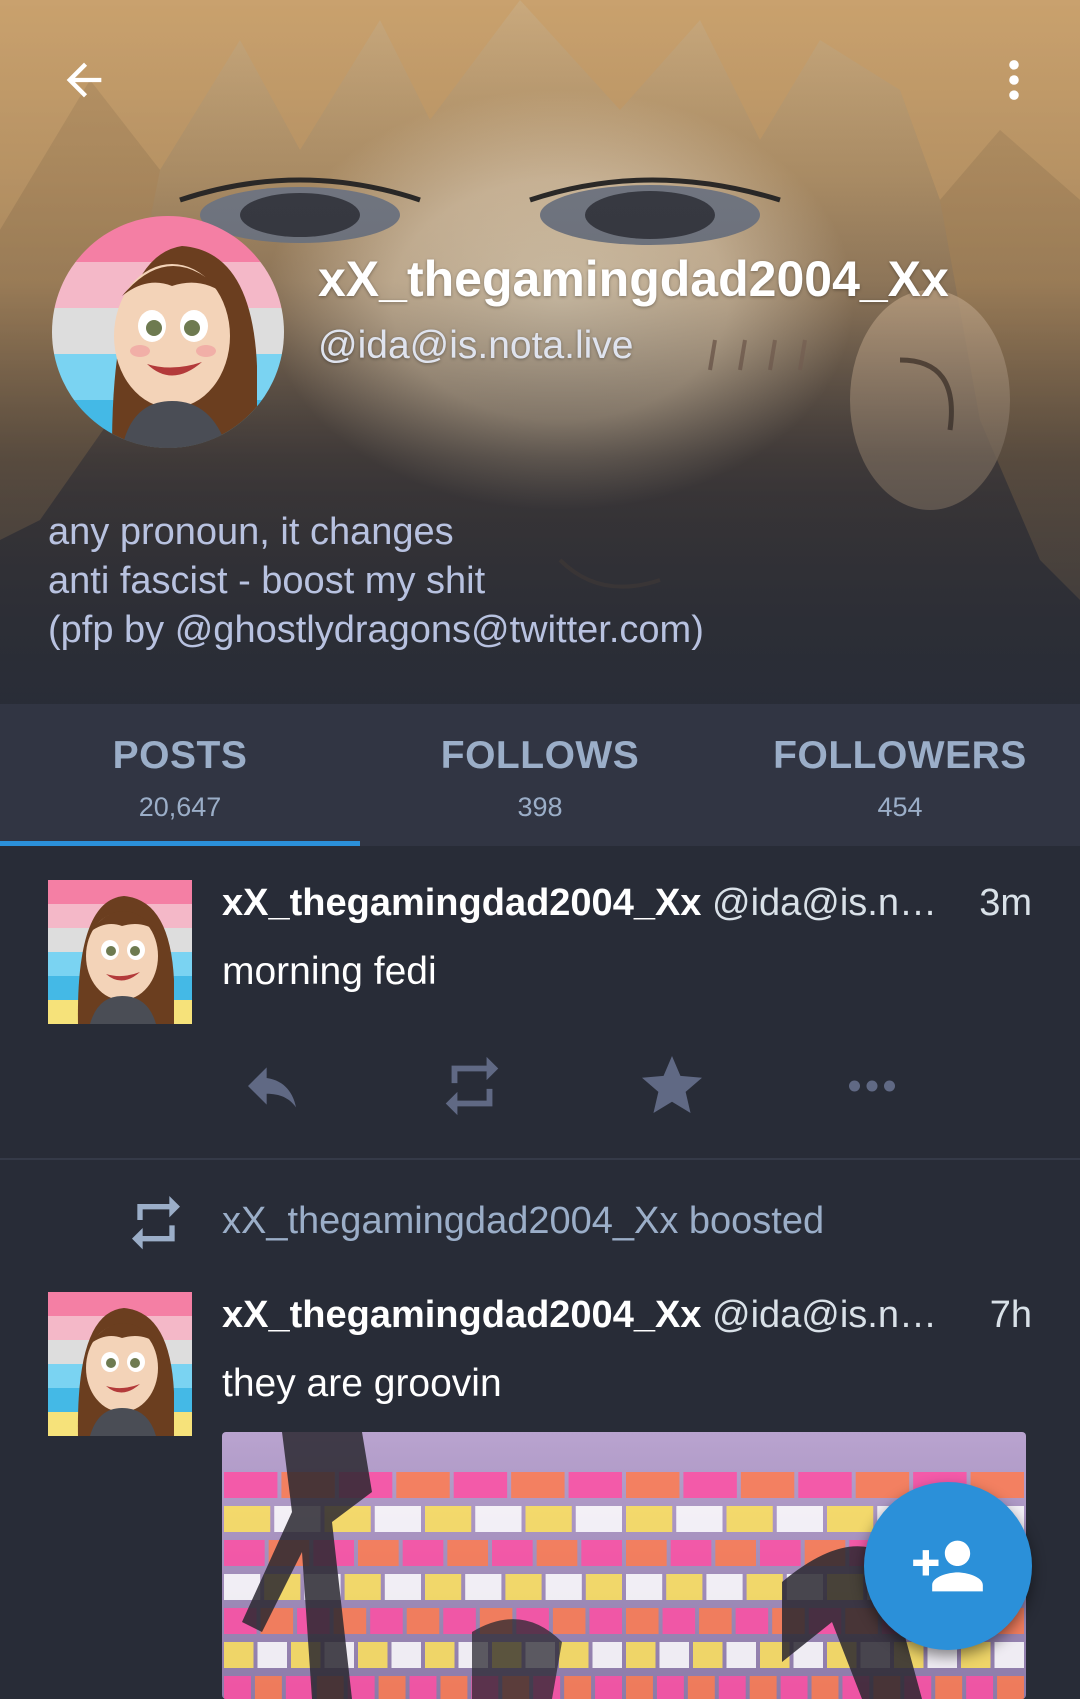 This screenshot has width=1080, height=1699. What do you see at coordinates (900, 755) in the screenshot?
I see `tab-label: FOLLOWERS` at bounding box center [900, 755].